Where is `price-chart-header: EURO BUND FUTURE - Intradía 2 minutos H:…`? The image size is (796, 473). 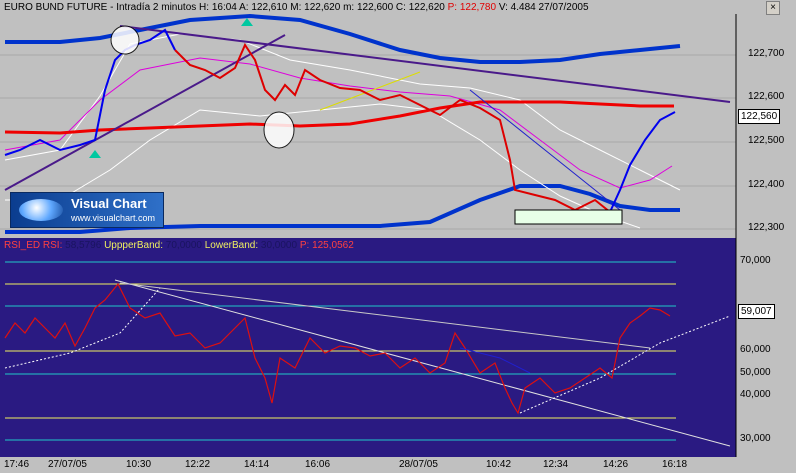
price-chart-header: EURO BUND FUTURE - Intradía 2 minutos H:… is located at coordinates (296, 7).